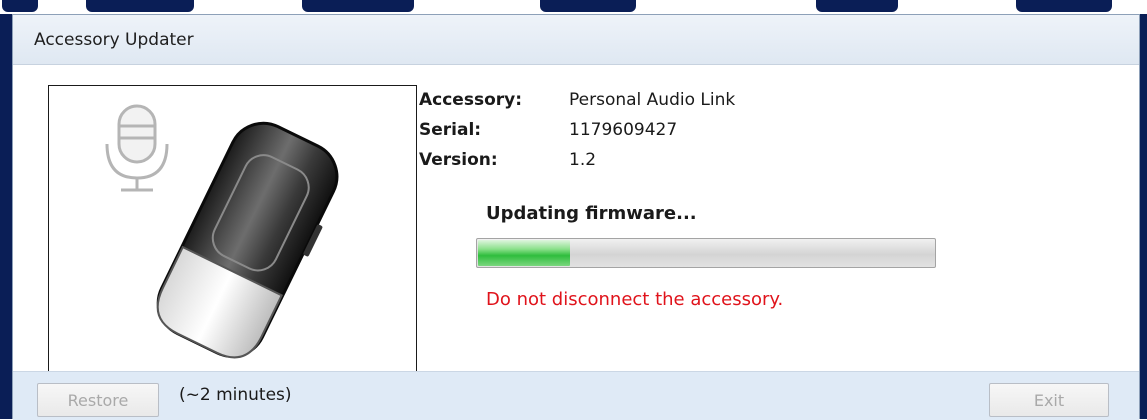 The width and height of the screenshot is (1147, 420). What do you see at coordinates (576, 40) in the screenshot?
I see `title-bar: Accessory Updater` at bounding box center [576, 40].